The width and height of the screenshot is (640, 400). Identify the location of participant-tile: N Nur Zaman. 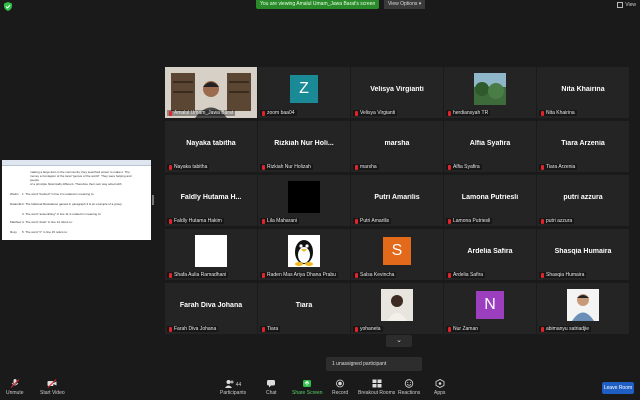
(490, 308).